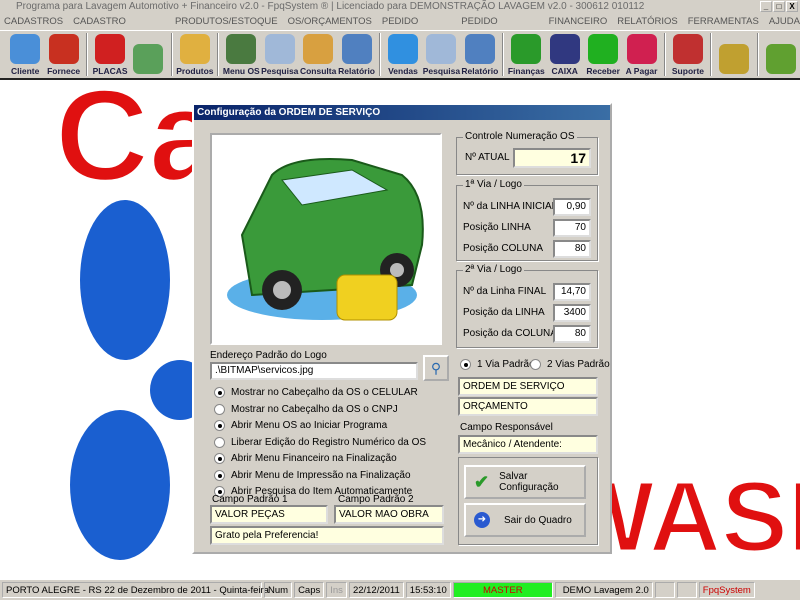 Image resolution: width=800 pixels, height=600 pixels. I want to click on menu-ferramentas: FERRAMENTAS, so click(723, 22).